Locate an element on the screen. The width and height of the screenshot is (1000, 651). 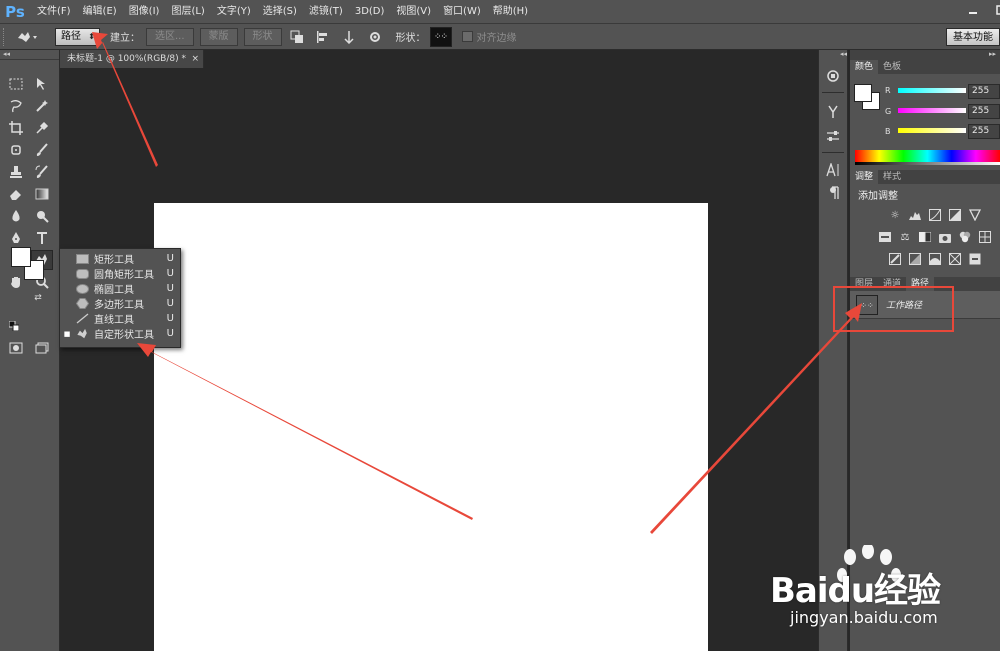
flyout-item-rounded-rectangle: 圆角矩形工具 U is located at coordinates (121, 273).